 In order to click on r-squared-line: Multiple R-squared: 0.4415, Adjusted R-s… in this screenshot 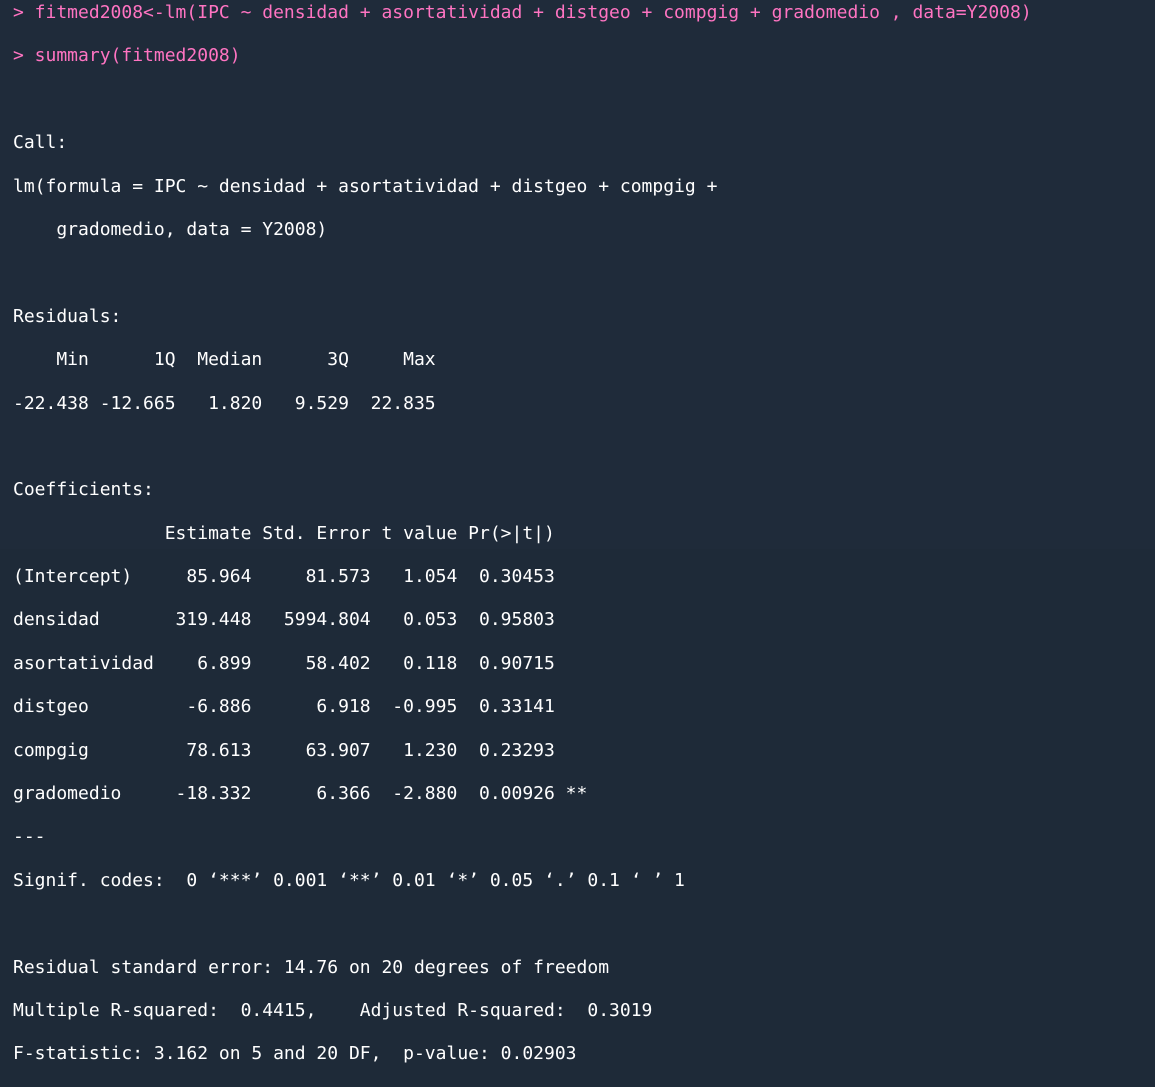, I will do `click(338, 1010)`.